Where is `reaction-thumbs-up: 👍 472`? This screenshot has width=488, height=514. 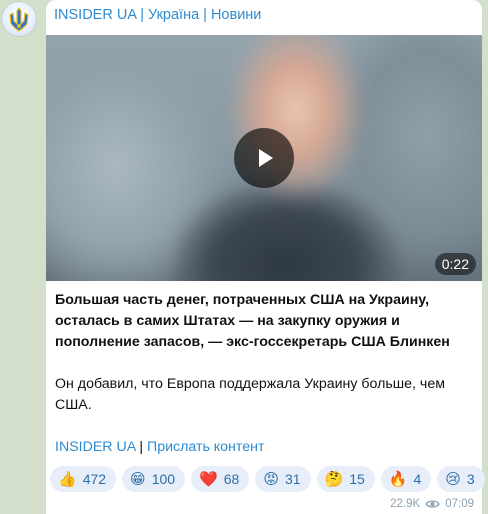 reaction-thumbs-up: 👍 472 is located at coordinates (83, 479).